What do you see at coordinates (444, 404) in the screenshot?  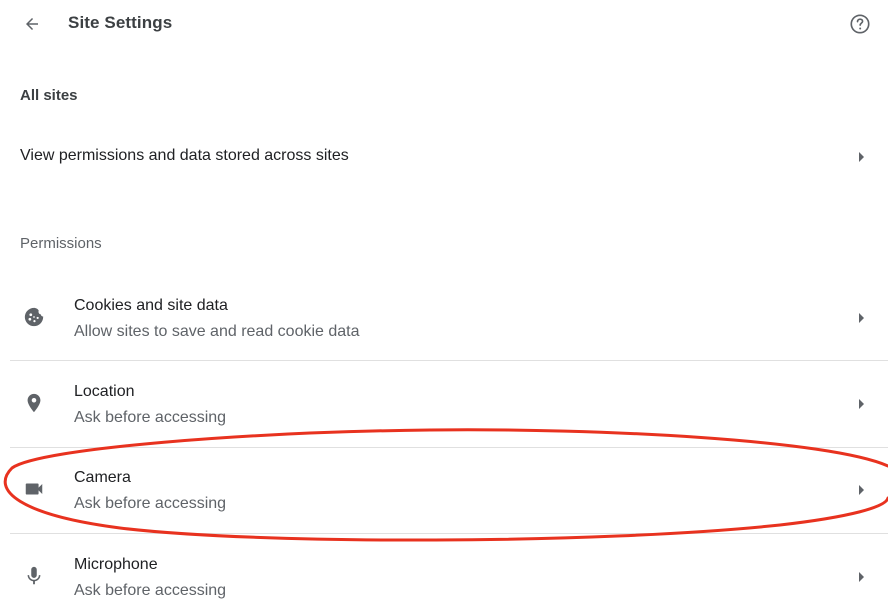 I see `permission-row-location: Location Ask before accessing` at bounding box center [444, 404].